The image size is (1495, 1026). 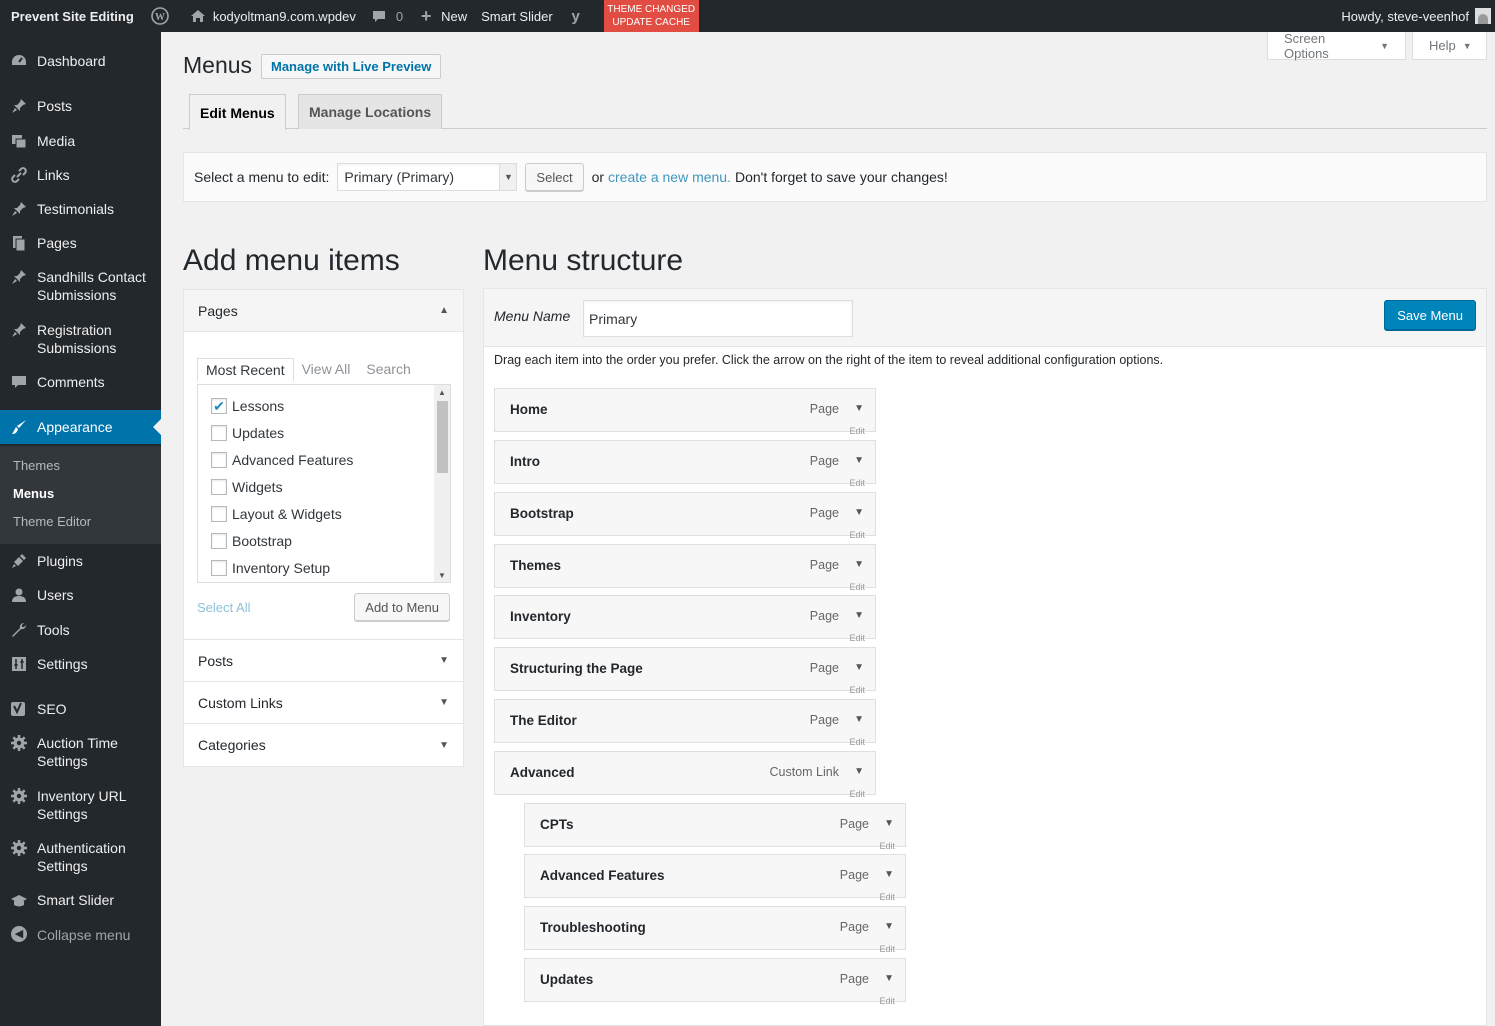 What do you see at coordinates (685, 516) in the screenshot?
I see `menu-item-row: Bootstrap Page ▼ Edit` at bounding box center [685, 516].